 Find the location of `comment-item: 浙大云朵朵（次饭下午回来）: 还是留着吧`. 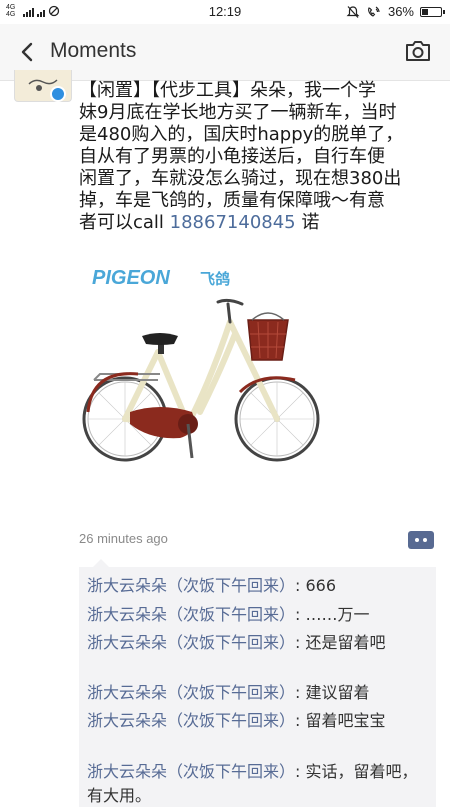

comment-item: 浙大云朵朵（次饭下午回来）: 还是留着吧 is located at coordinates (255, 643).